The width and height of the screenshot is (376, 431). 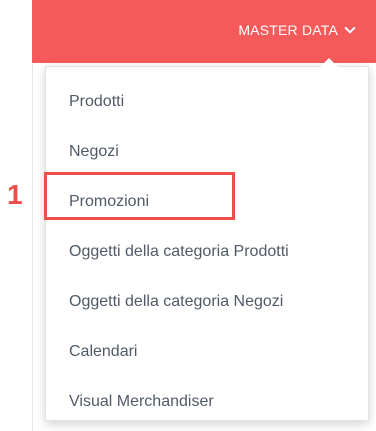 What do you see at coordinates (207, 162) in the screenshot?
I see `menu-item-negozi: Negozi` at bounding box center [207, 162].